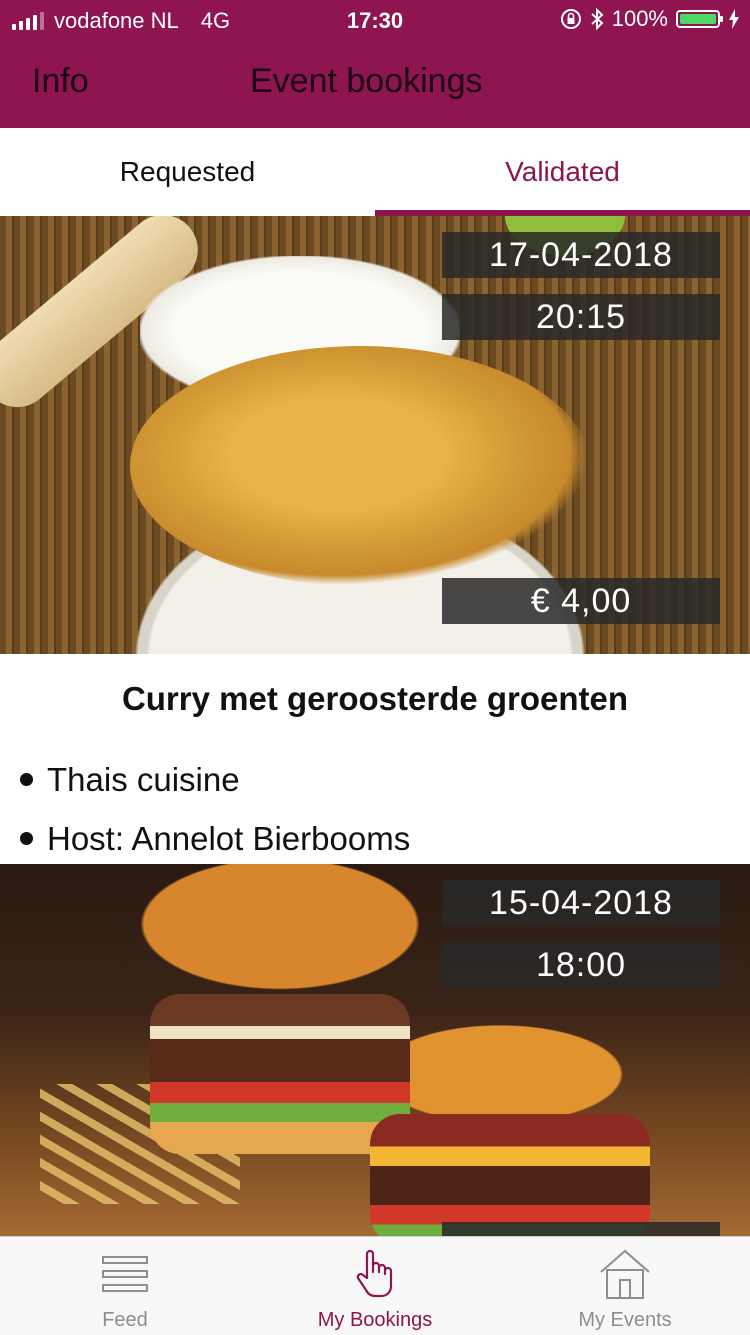 Image resolution: width=750 pixels, height=1335 pixels. I want to click on status-right: 100%, so click(650, 19).